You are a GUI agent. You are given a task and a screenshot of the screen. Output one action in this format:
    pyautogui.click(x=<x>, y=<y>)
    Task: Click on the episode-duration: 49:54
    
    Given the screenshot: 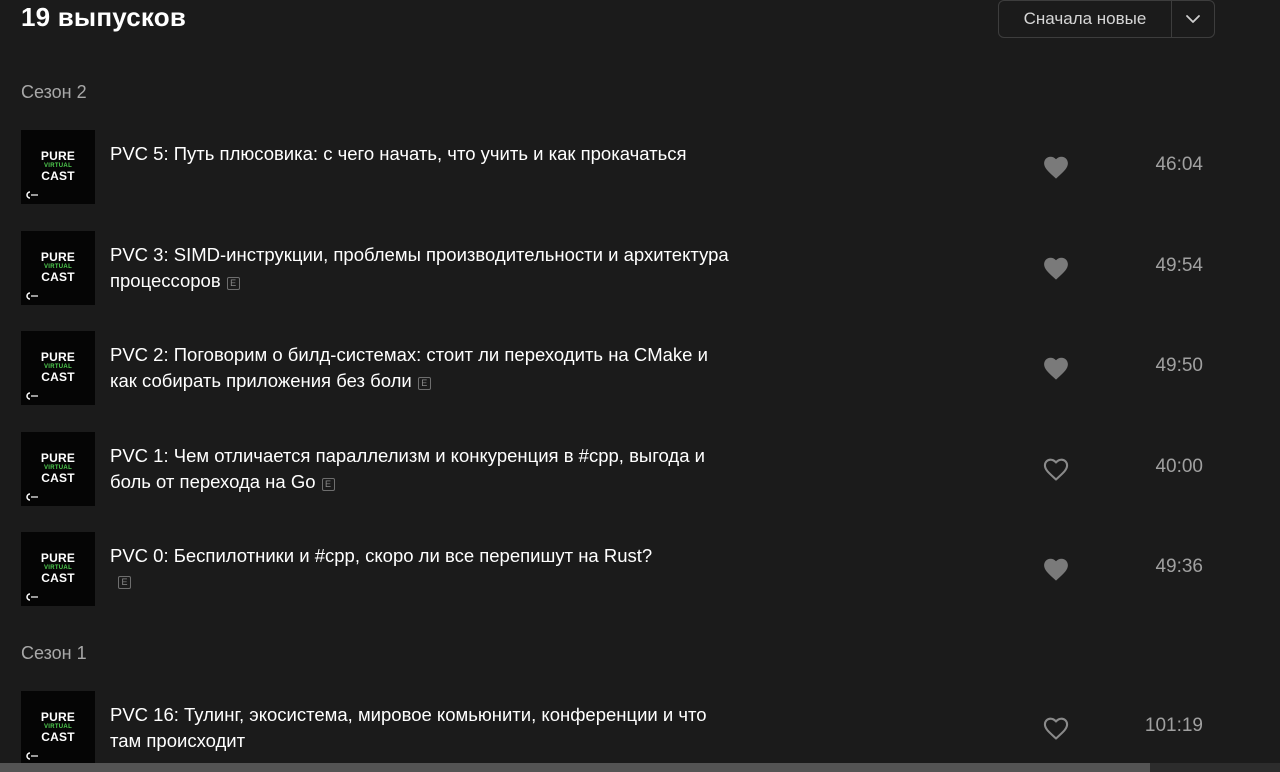 What is the action you would take?
    pyautogui.click(x=1179, y=265)
    